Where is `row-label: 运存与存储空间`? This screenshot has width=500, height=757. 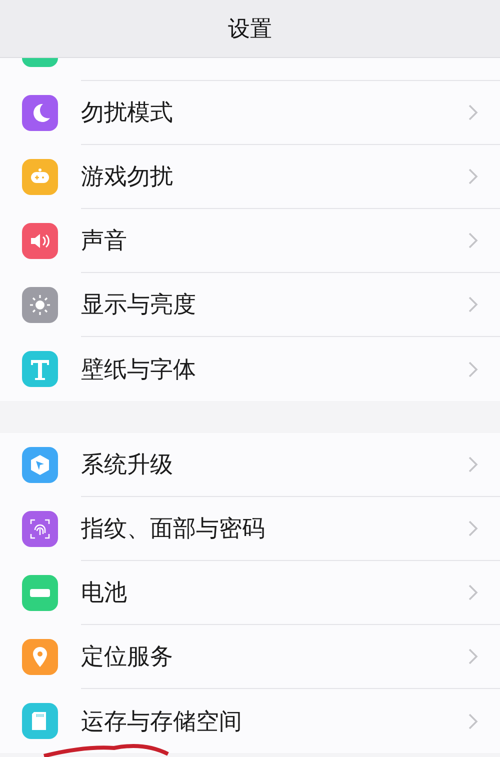 row-label: 运存与存储空间 is located at coordinates (274, 721).